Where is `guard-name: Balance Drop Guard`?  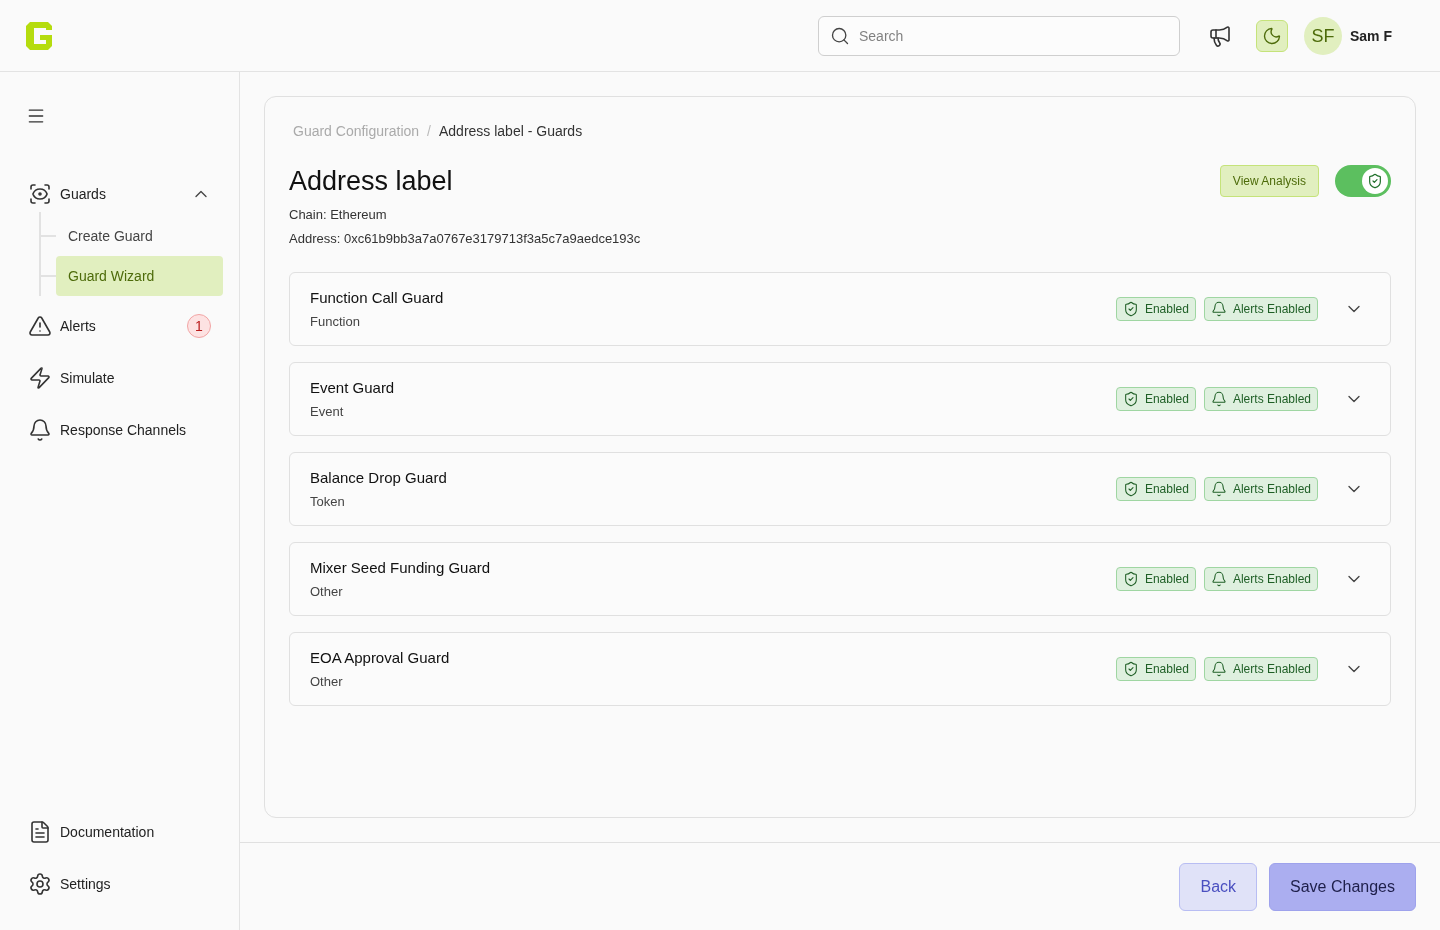
guard-name: Balance Drop Guard is located at coordinates (379, 478).